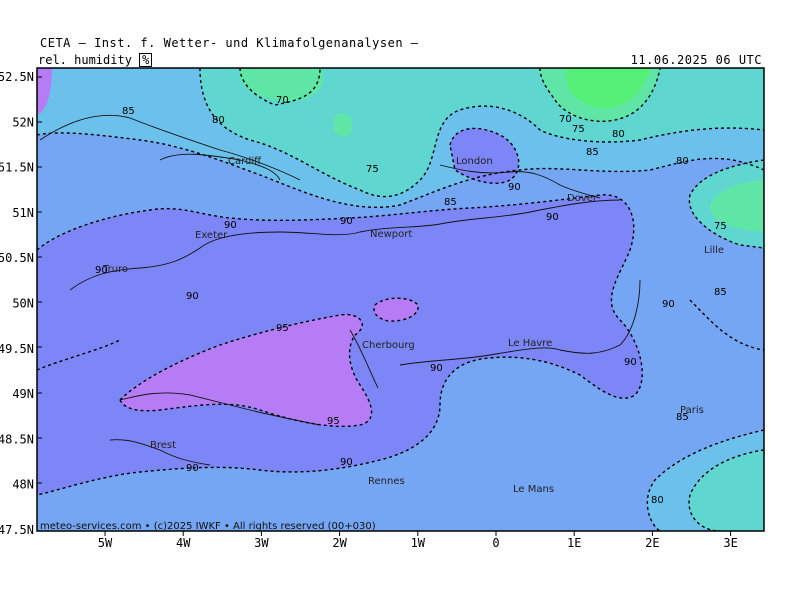 The height and width of the screenshot is (600, 800). What do you see at coordinates (495, 543) in the screenshot?
I see `longitude-label: 0` at bounding box center [495, 543].